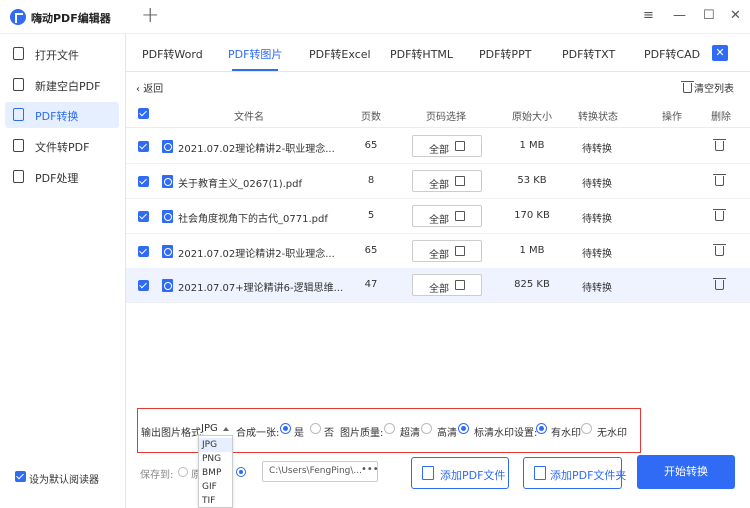 The image size is (750, 508). Describe the element at coordinates (679, 16) in the screenshot. I see `minimize-button: —` at that location.